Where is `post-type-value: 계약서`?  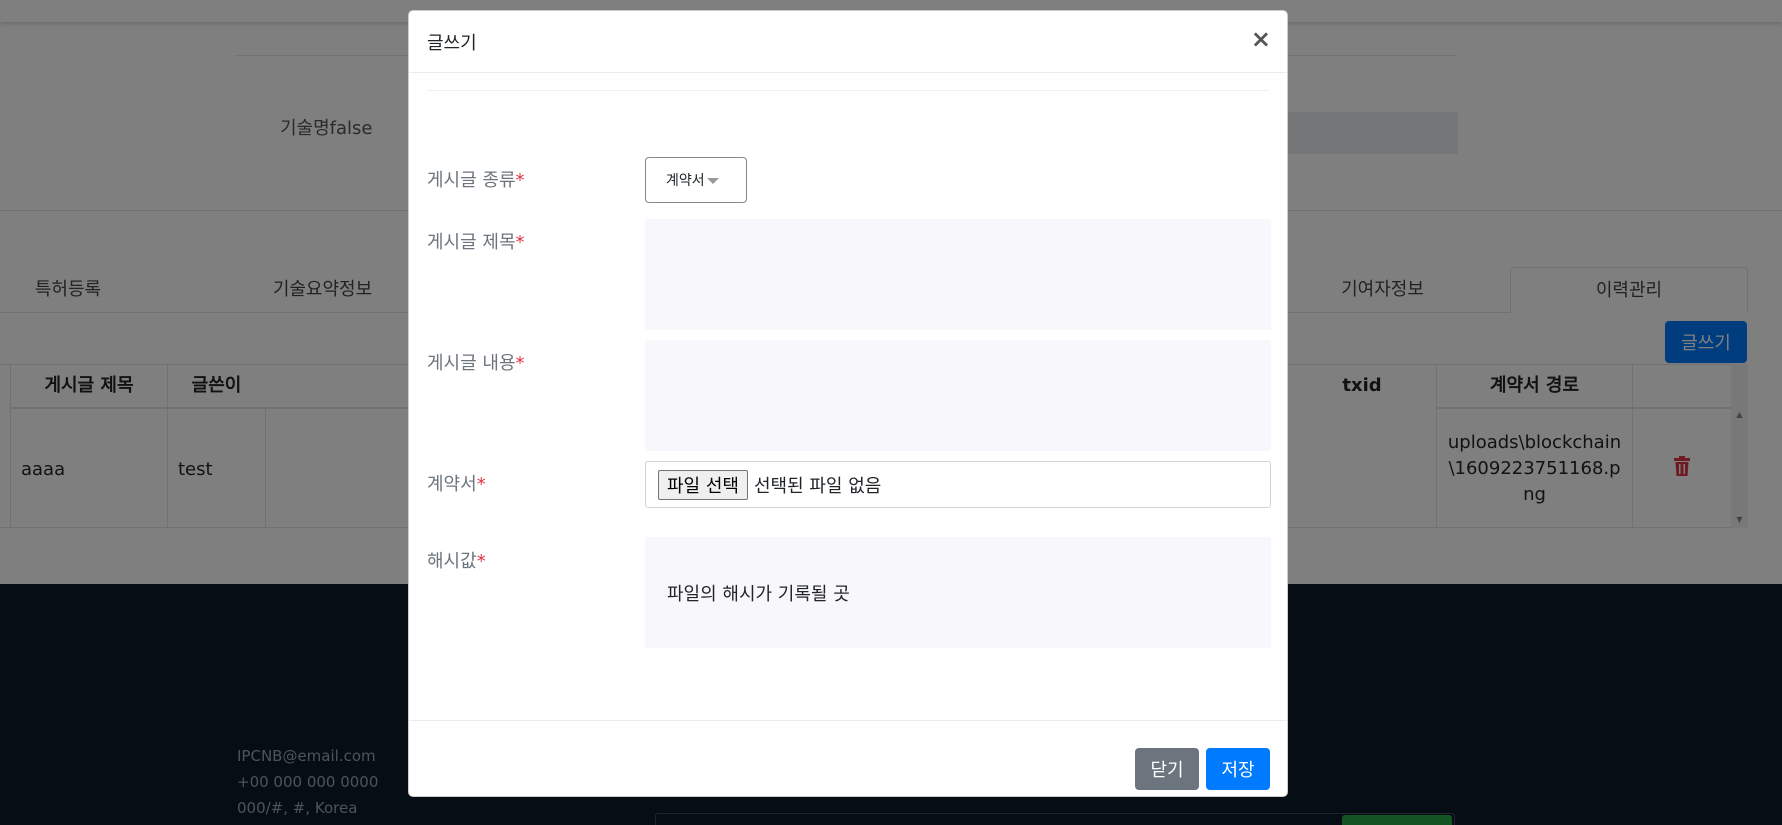 post-type-value: 계약서 is located at coordinates (685, 181).